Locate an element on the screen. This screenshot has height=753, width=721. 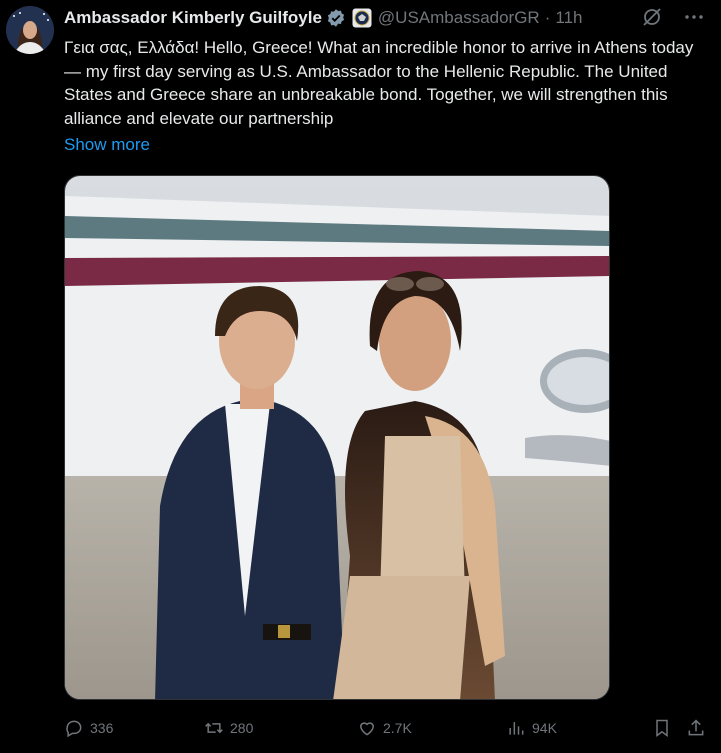
tweet-timestamp: 11h is located at coordinates (568, 18).